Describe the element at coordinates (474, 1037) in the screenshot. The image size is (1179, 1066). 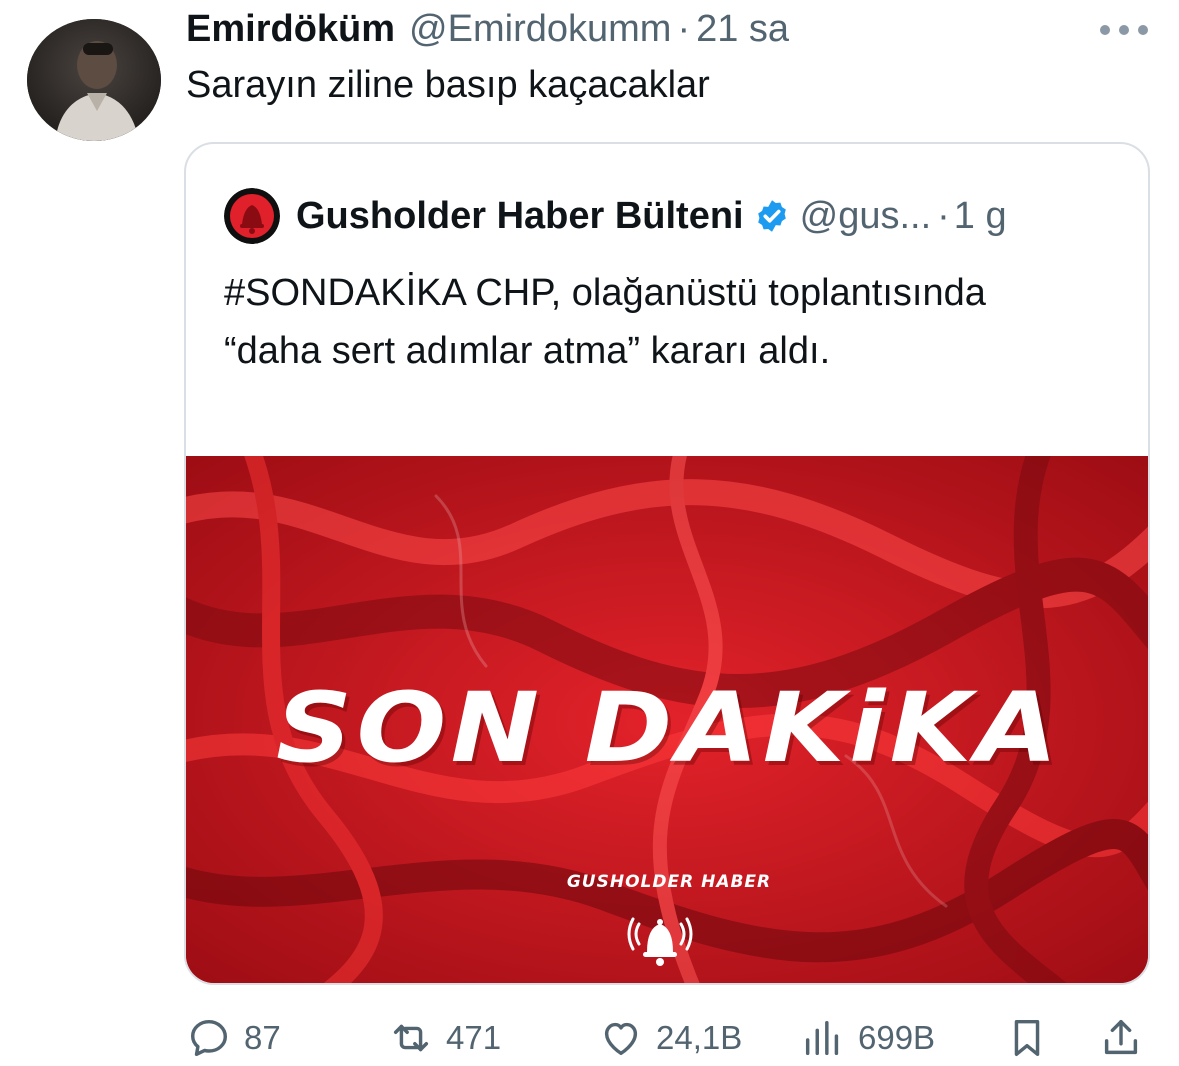
I see `retweet-count: 471` at that location.